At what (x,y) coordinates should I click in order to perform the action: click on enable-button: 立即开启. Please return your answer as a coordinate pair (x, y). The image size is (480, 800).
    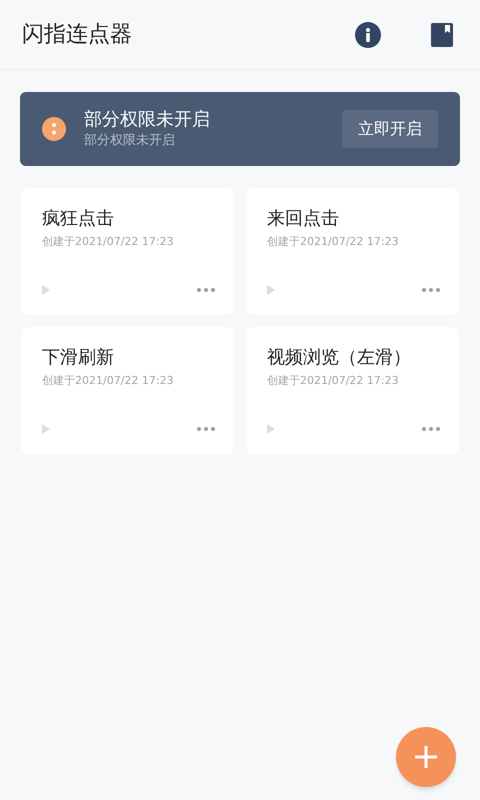
    Looking at the image, I should click on (390, 129).